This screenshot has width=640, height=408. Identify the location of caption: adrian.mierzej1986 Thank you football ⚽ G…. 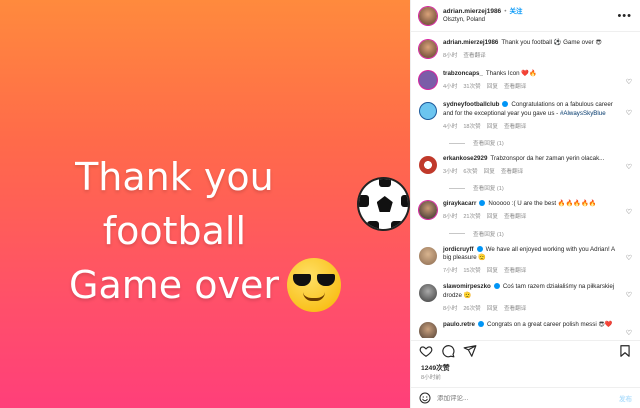
(525, 49).